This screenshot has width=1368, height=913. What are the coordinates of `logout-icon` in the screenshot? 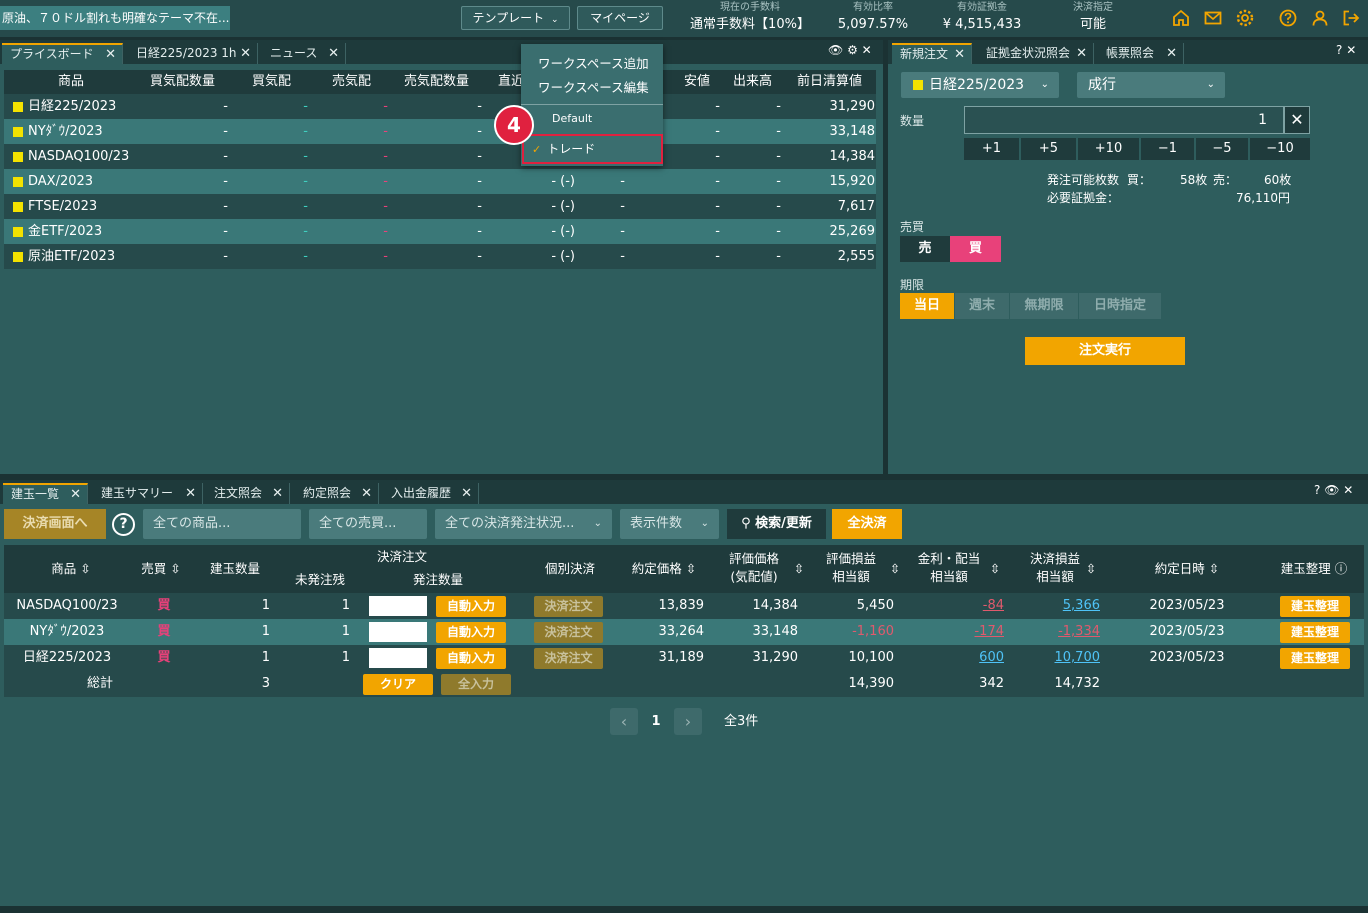 It's located at (1351, 18).